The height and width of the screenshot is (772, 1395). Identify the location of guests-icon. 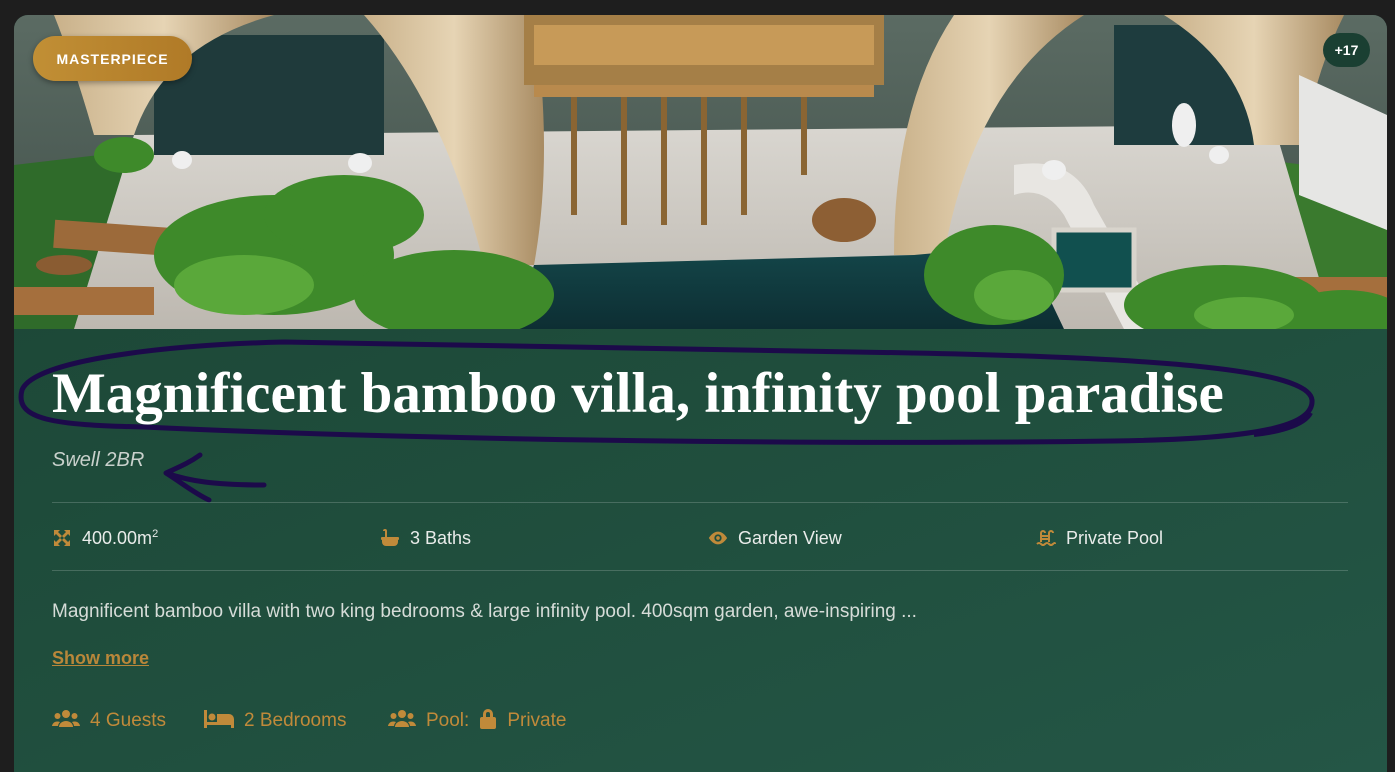
(66, 721).